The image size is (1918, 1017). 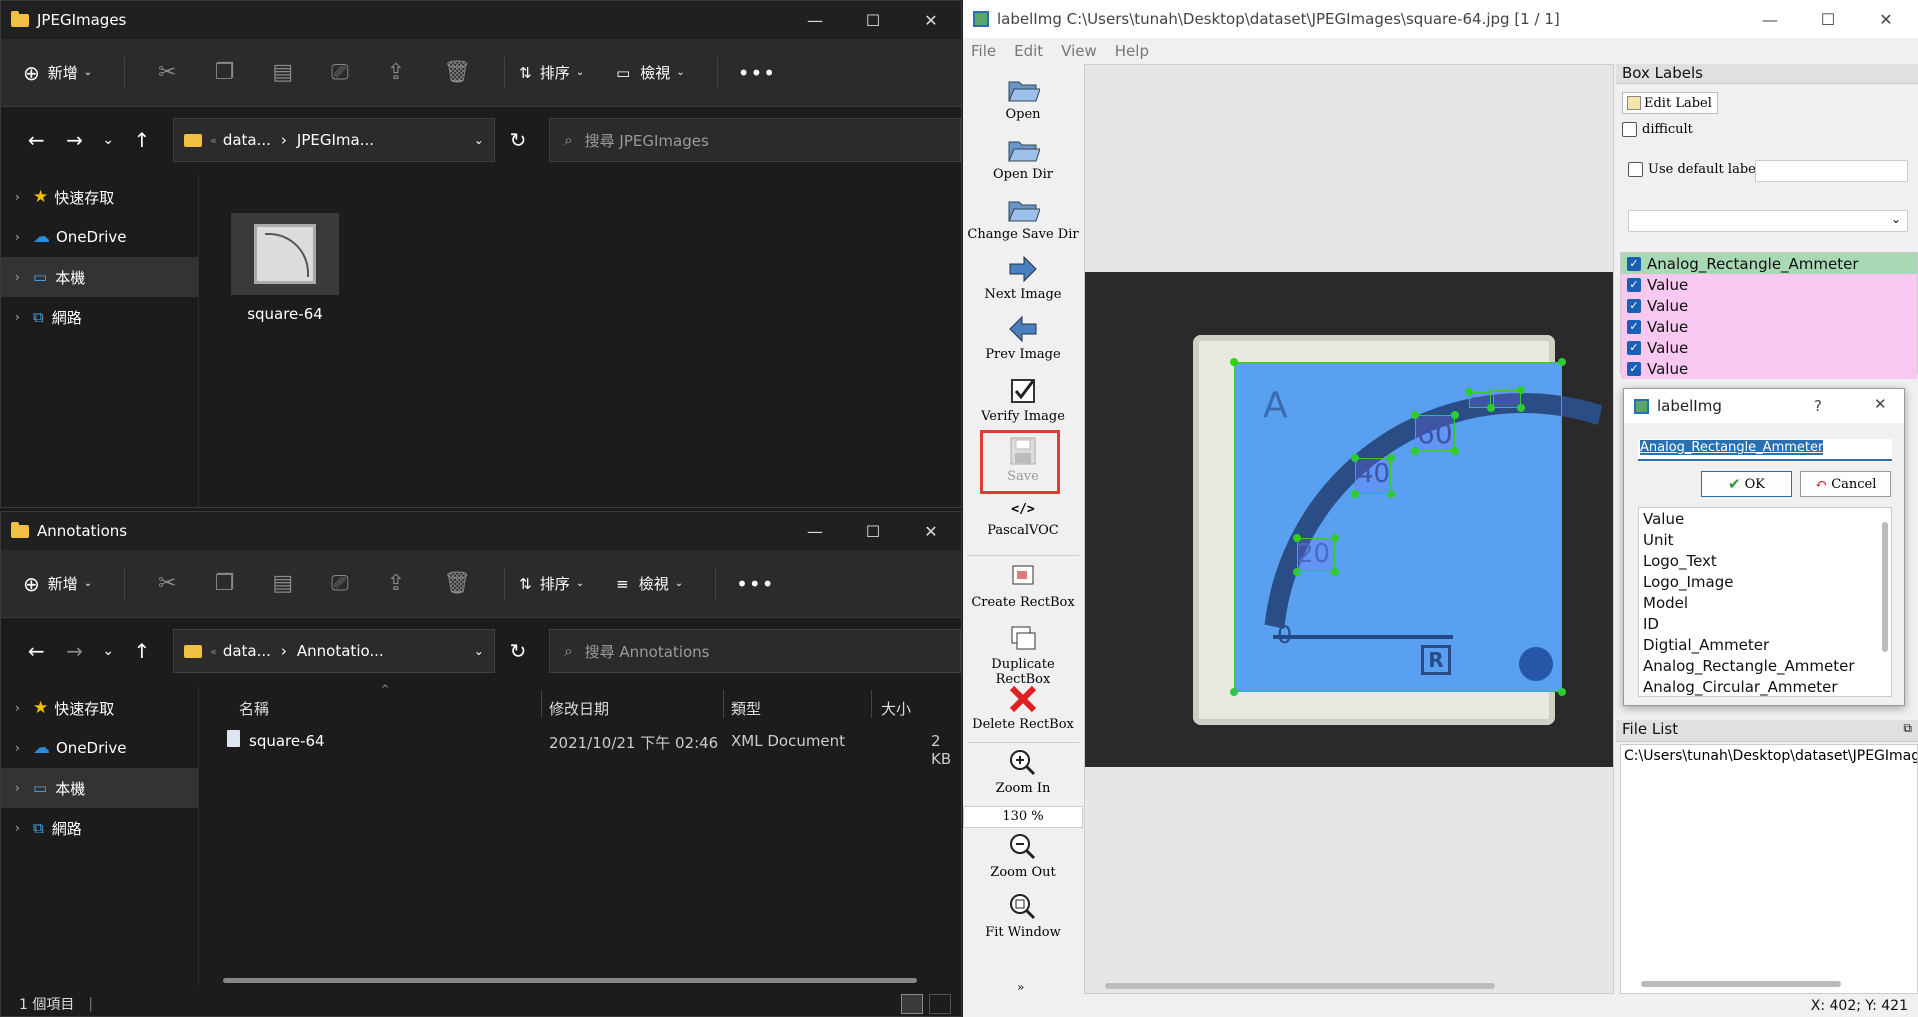 I want to click on menu-file: File, so click(x=983, y=51).